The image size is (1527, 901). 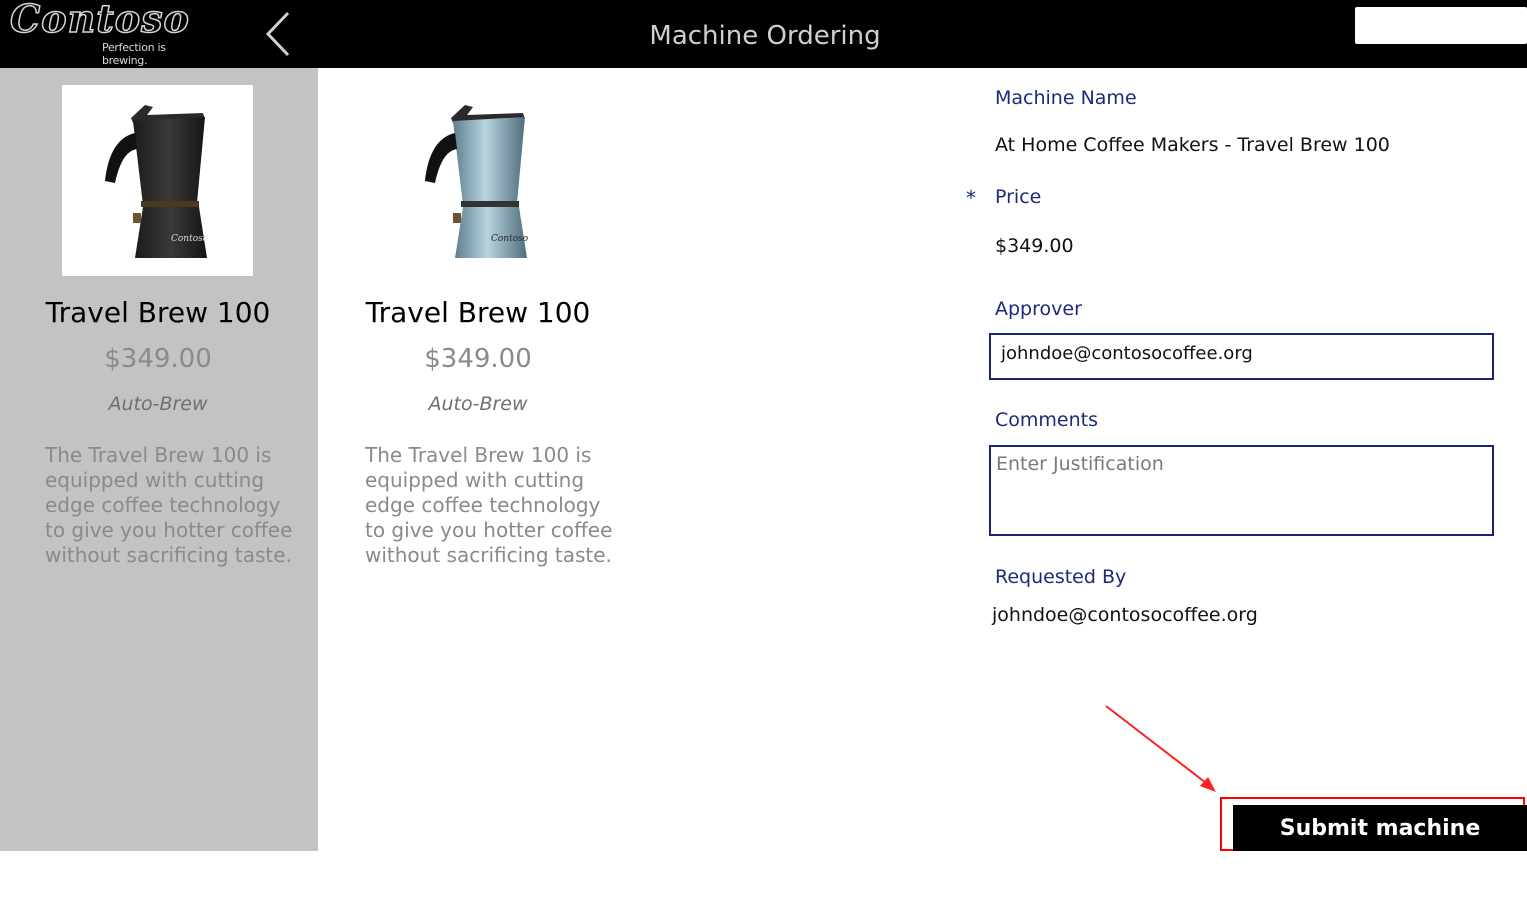 I want to click on product-price-1: $349.00, so click(x=158, y=359).